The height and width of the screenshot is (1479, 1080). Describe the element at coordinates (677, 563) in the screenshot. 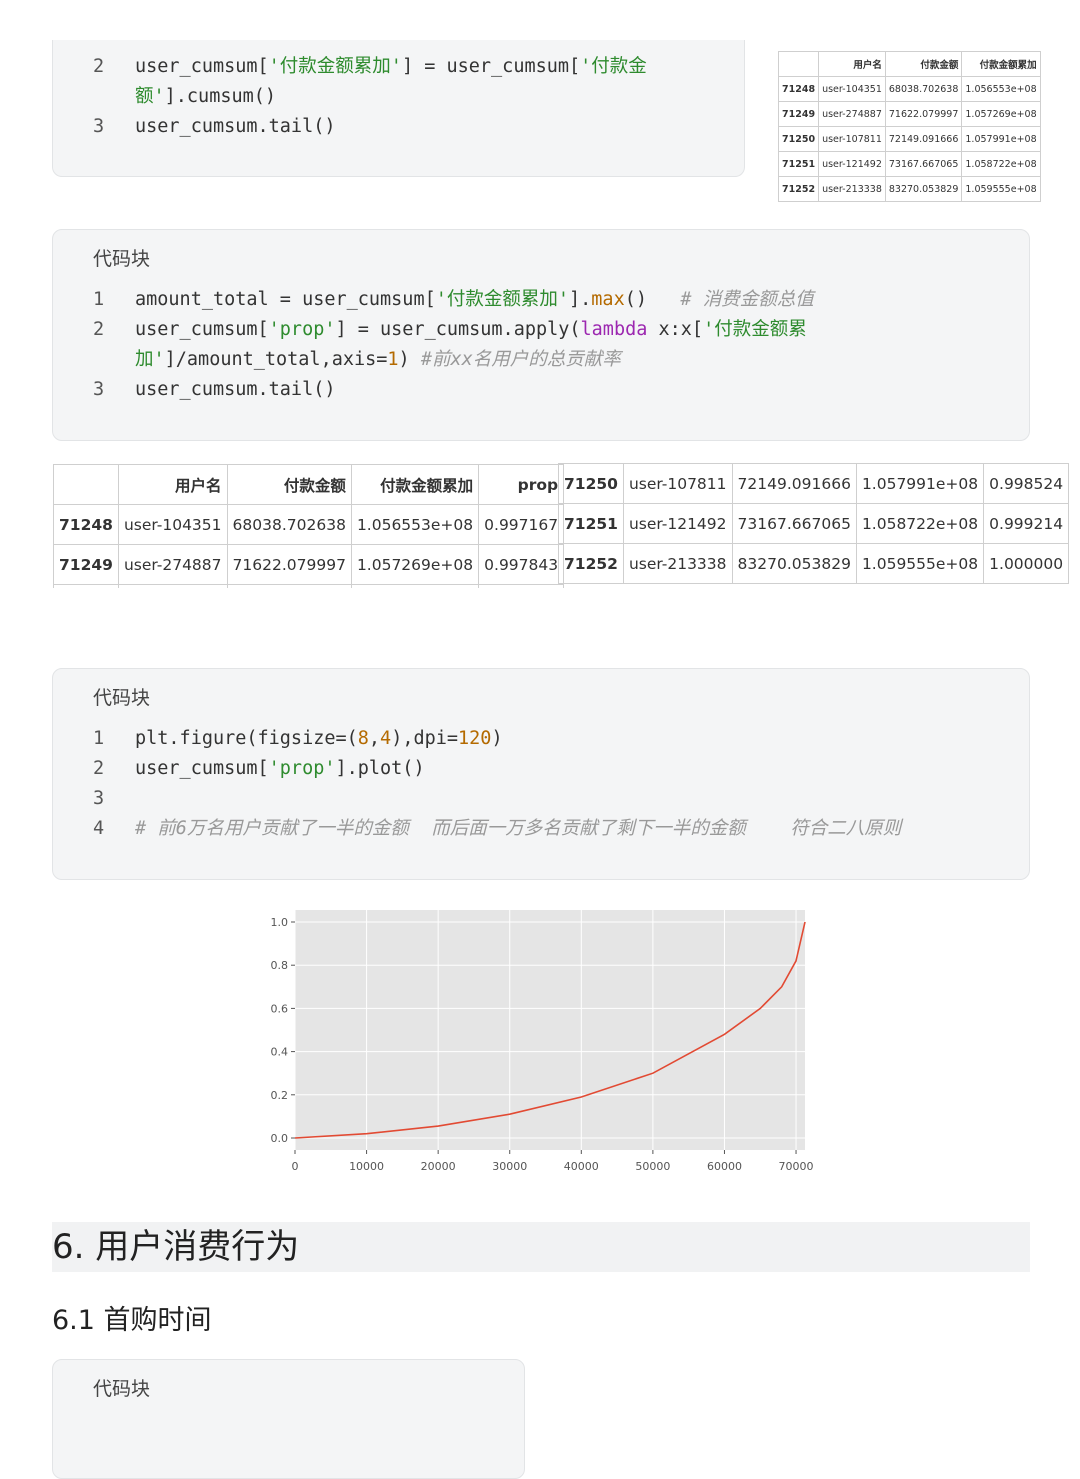

I see `table-cell: user-213338` at that location.